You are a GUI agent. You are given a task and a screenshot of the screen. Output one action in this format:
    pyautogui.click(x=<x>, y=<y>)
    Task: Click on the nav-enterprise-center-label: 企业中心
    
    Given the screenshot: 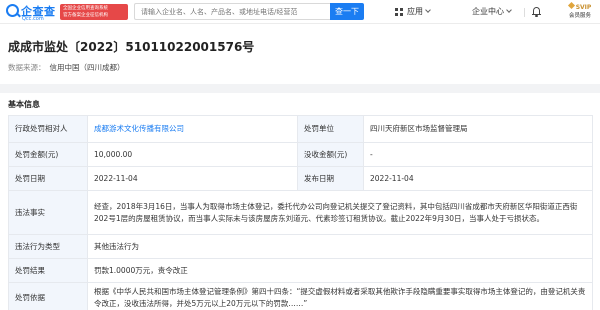 What is the action you would take?
    pyautogui.click(x=488, y=11)
    